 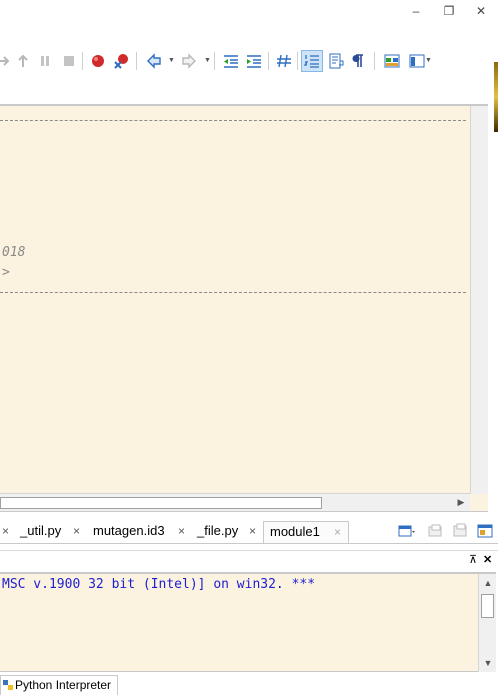 I want to click on editor-horizontal-scrollbar: ▶, so click(x=235, y=502).